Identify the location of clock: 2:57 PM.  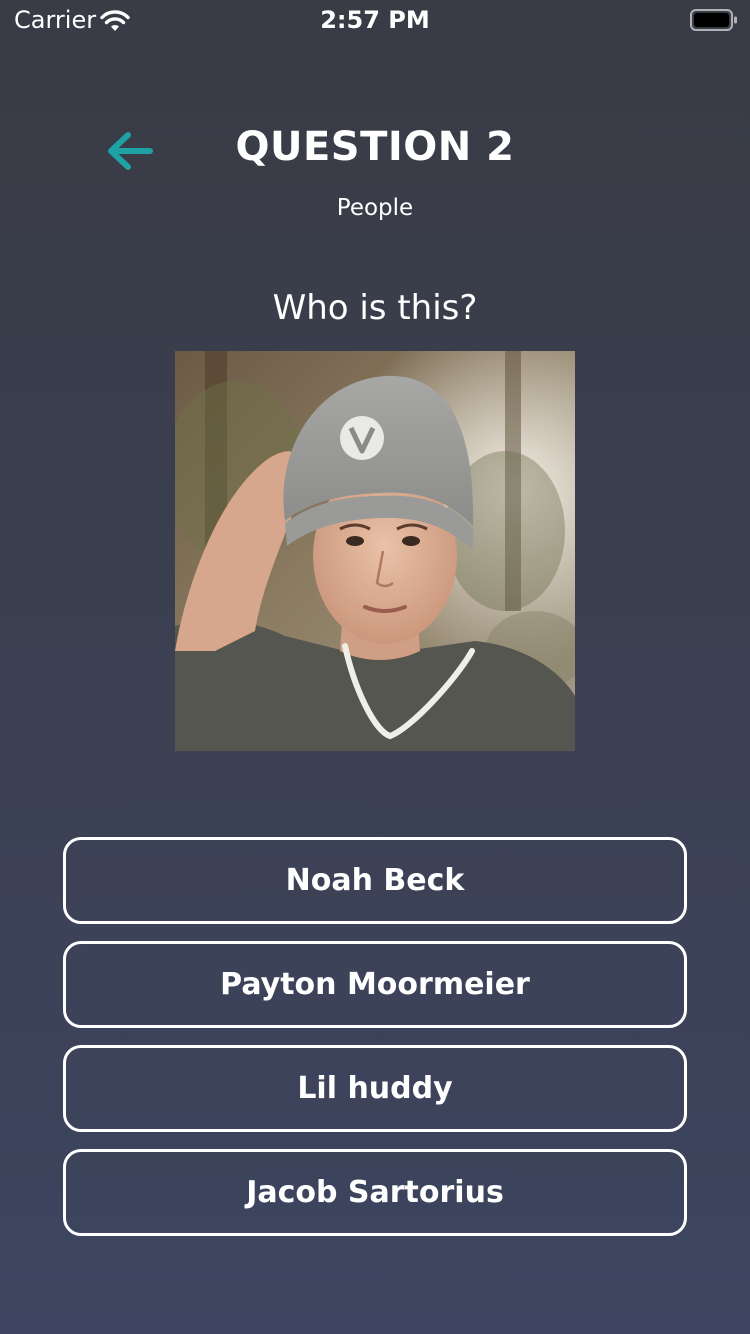
(375, 20).